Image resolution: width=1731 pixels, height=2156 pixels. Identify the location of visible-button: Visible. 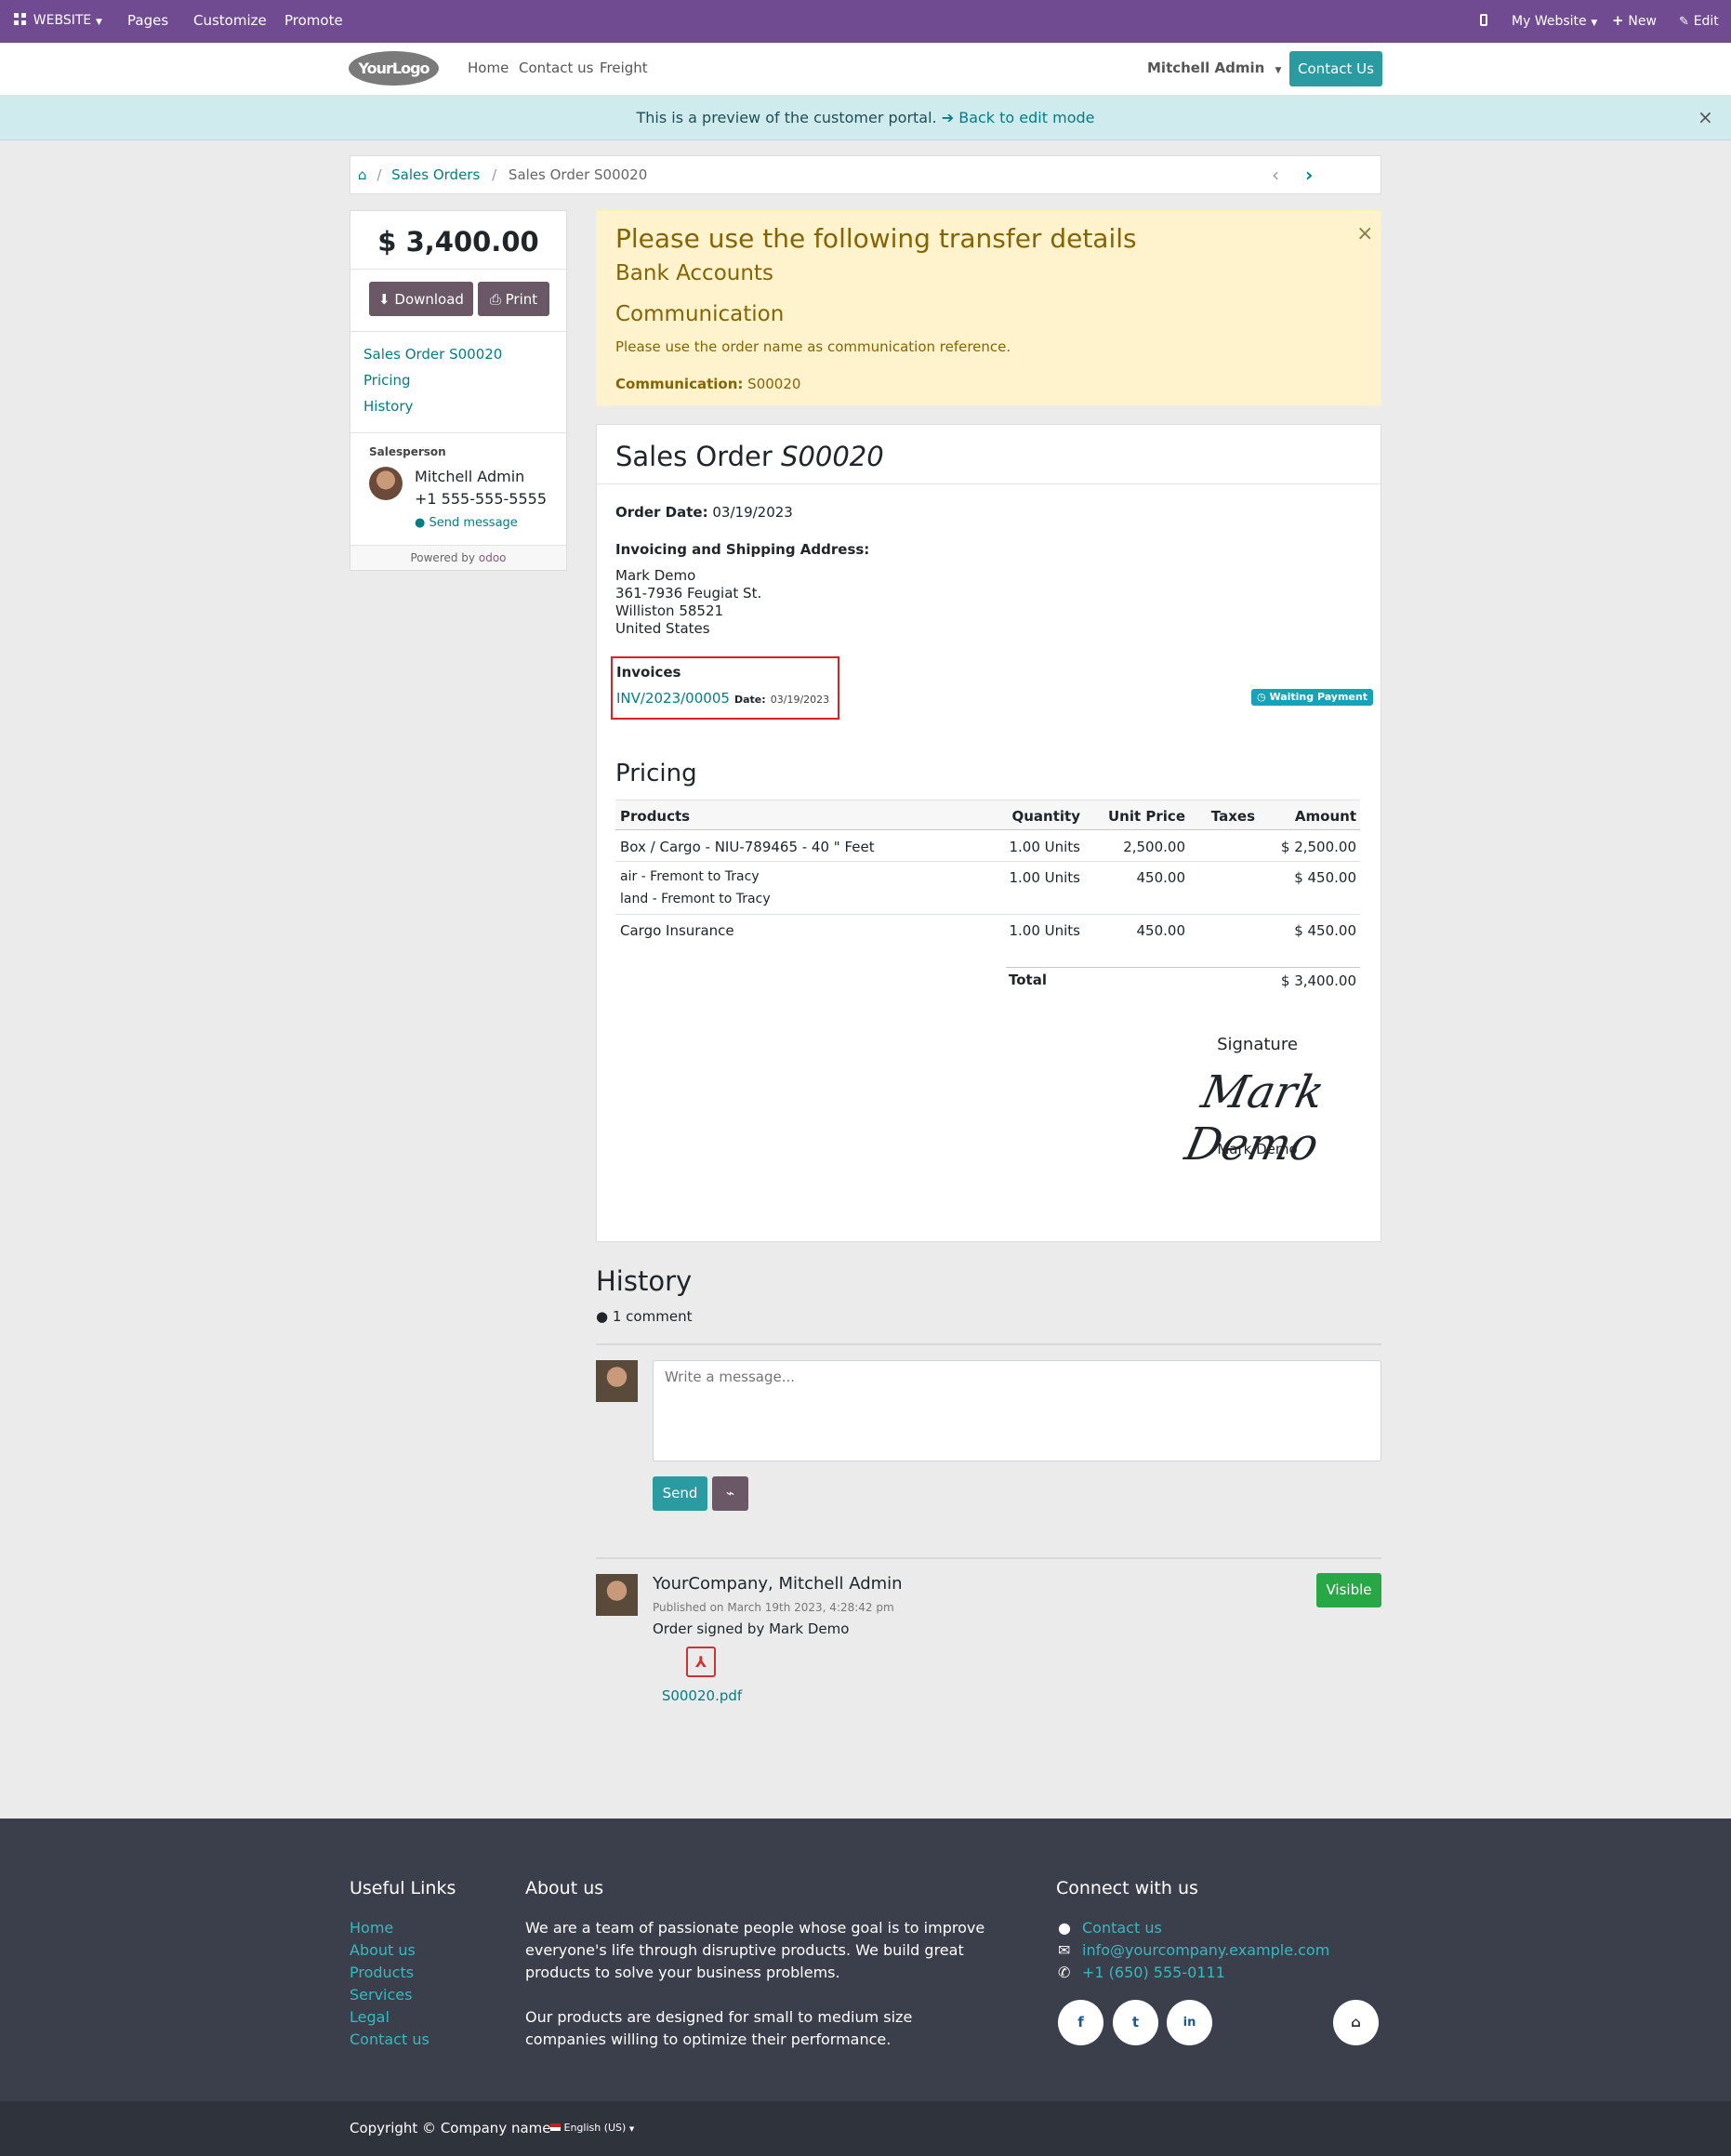
(1348, 1590).